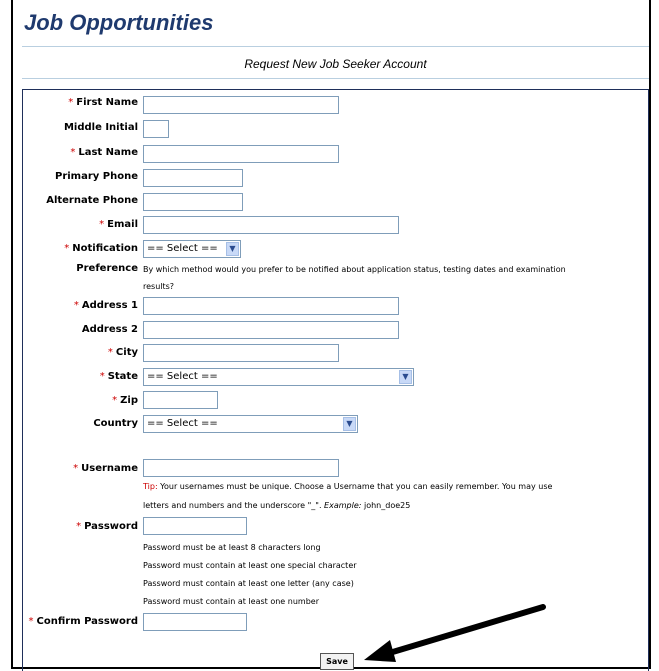 This screenshot has width=659, height=671. Describe the element at coordinates (109, 329) in the screenshot. I see `address2-label: Address 2` at that location.